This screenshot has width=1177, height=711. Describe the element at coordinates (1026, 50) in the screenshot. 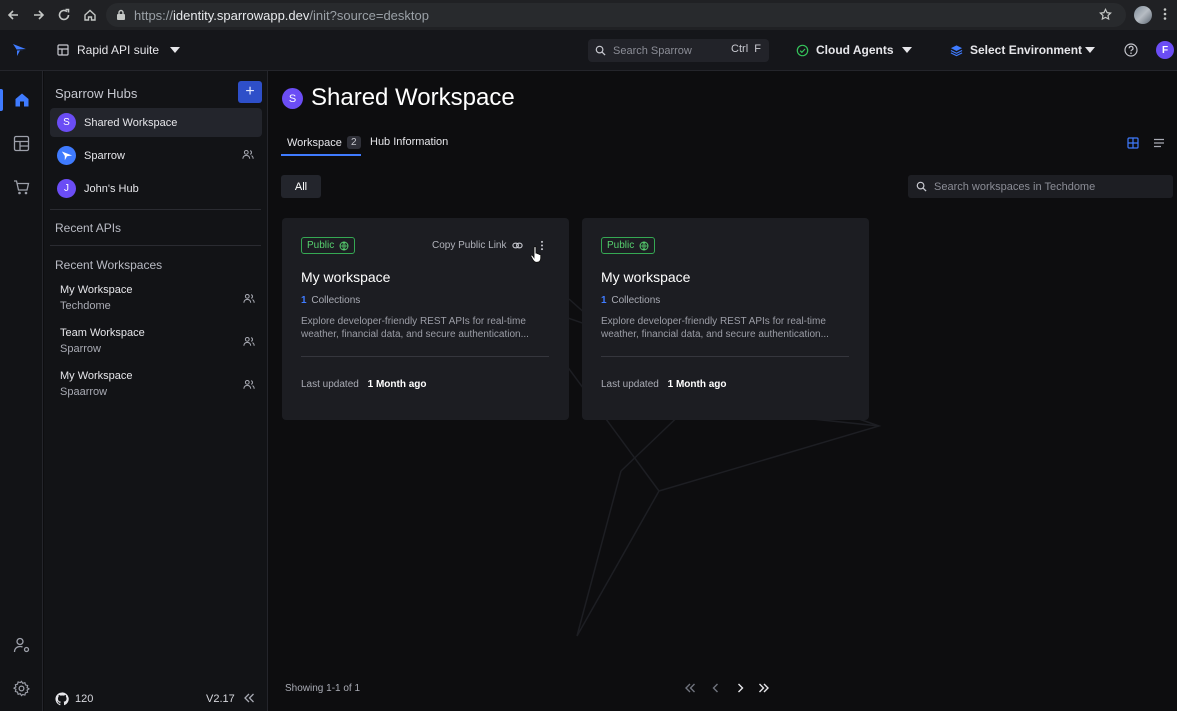

I see `environment-label: Select Environment` at that location.